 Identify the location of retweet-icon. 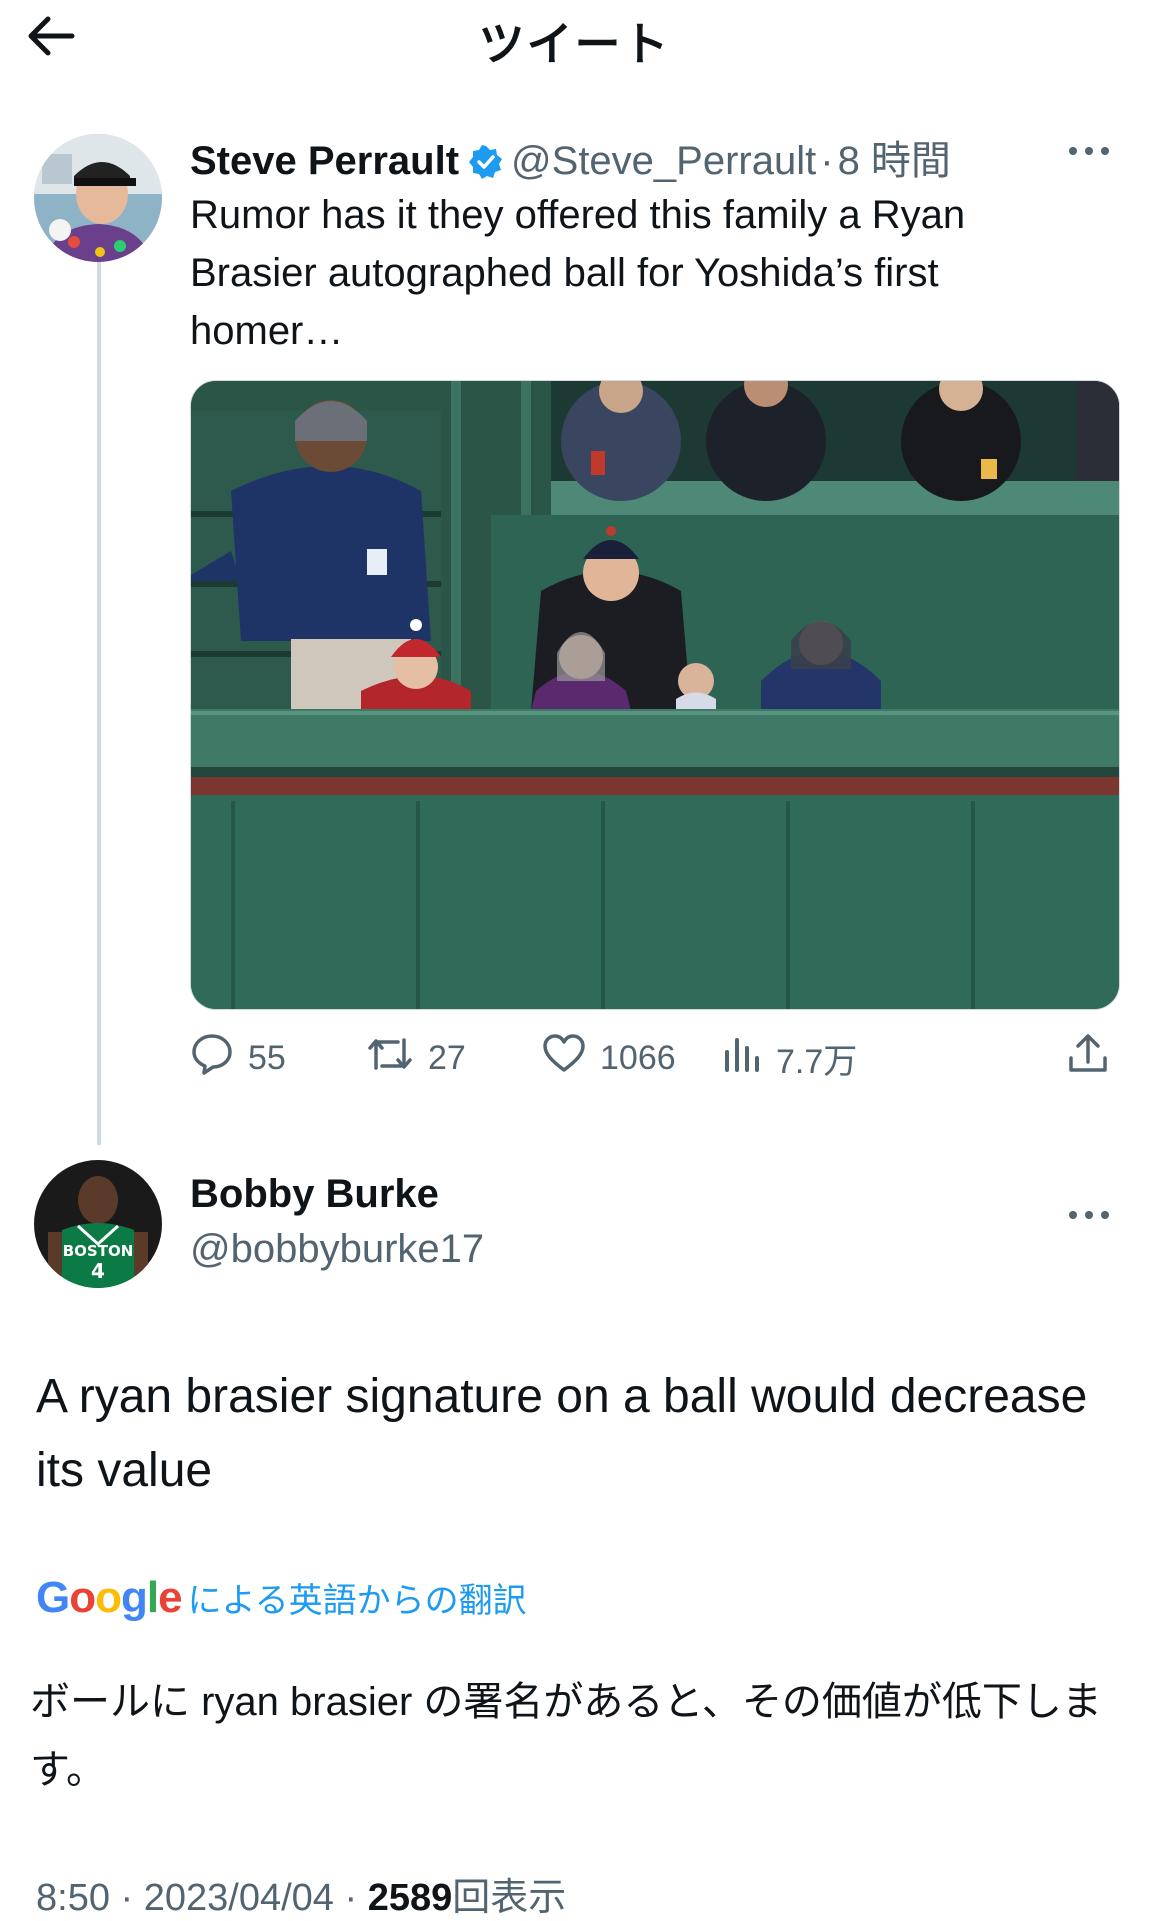
(397, 1058).